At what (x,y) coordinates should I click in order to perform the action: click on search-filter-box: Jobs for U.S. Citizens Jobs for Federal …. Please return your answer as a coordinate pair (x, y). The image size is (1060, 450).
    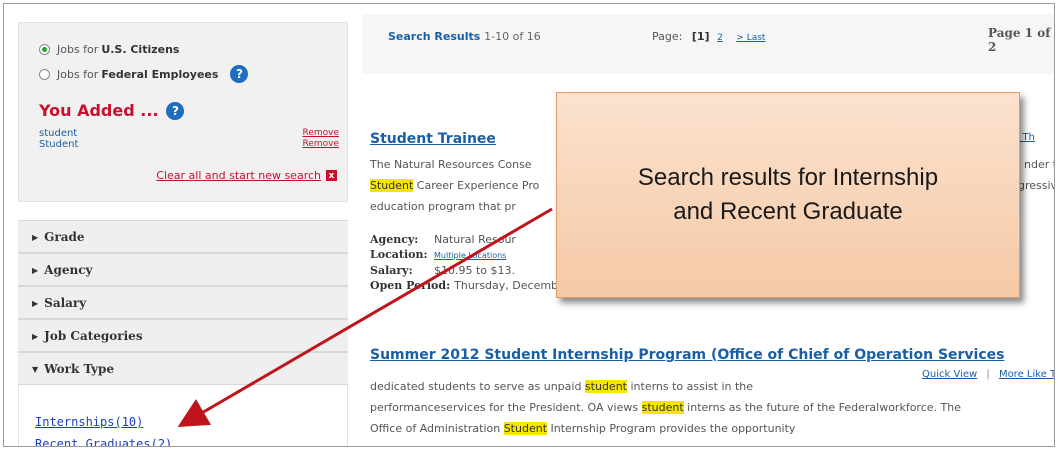
    Looking at the image, I should click on (183, 112).